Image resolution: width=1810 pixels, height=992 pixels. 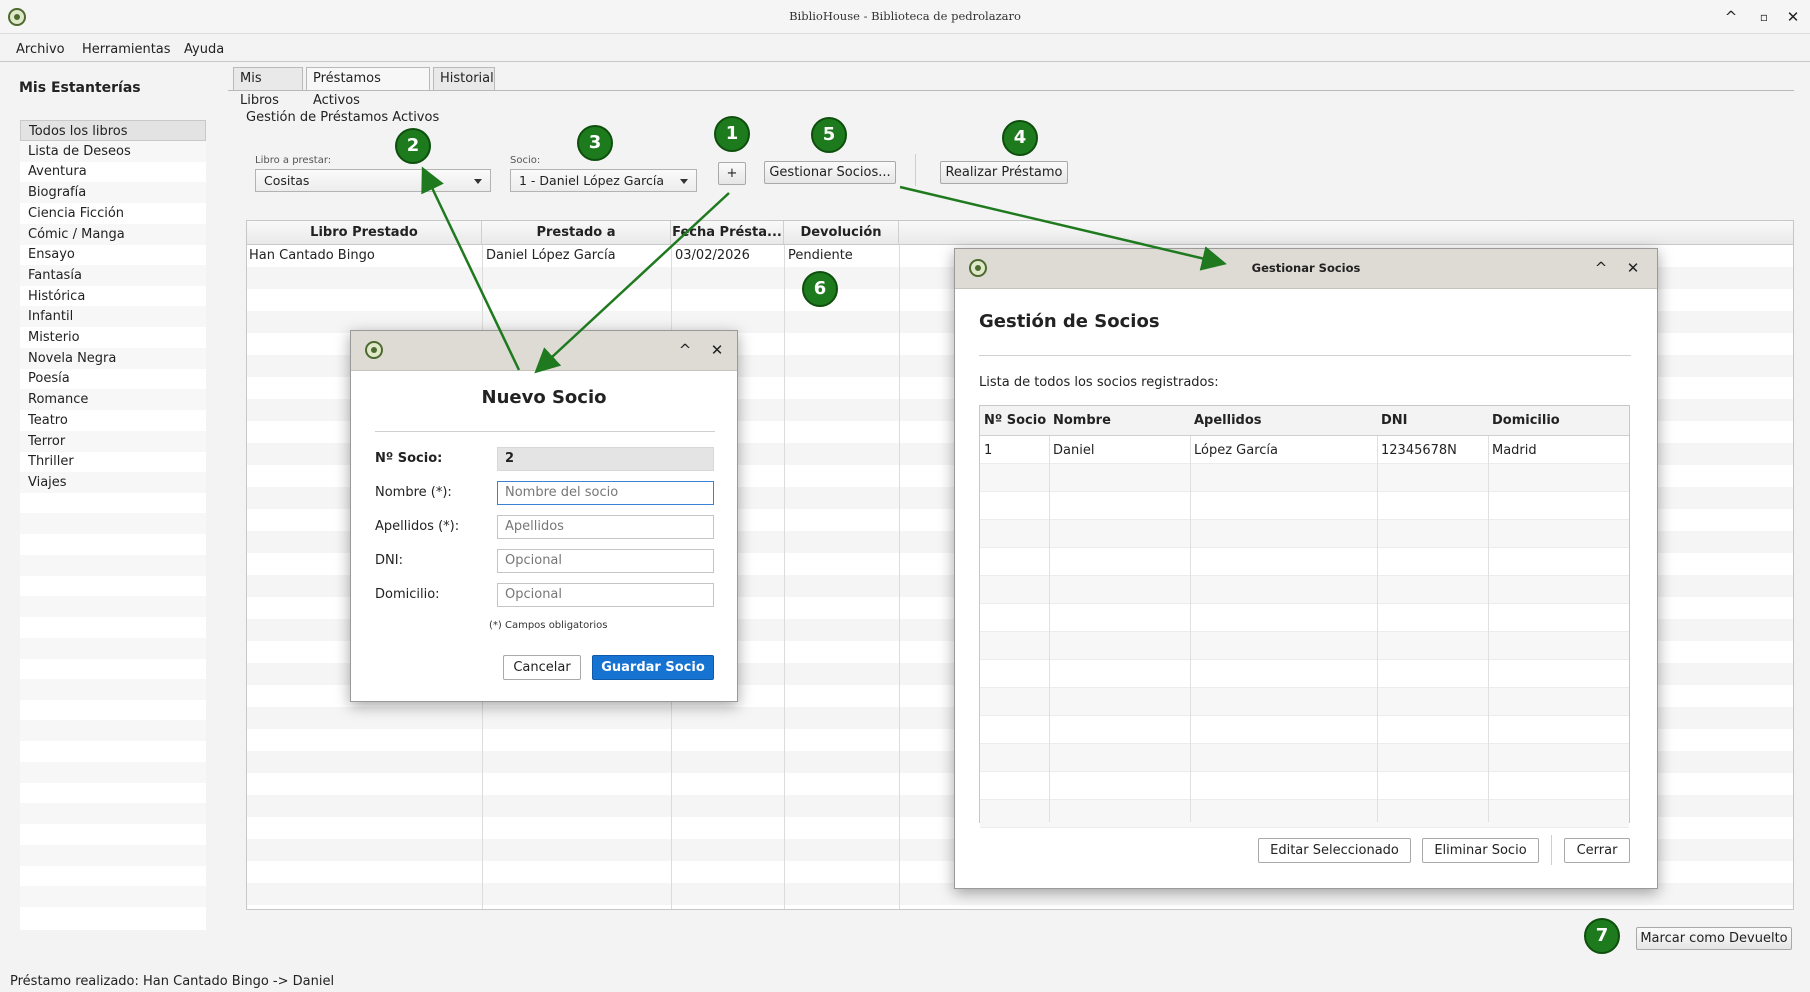 What do you see at coordinates (1063, 228) in the screenshot?
I see `arrow-to-manage-members` at bounding box center [1063, 228].